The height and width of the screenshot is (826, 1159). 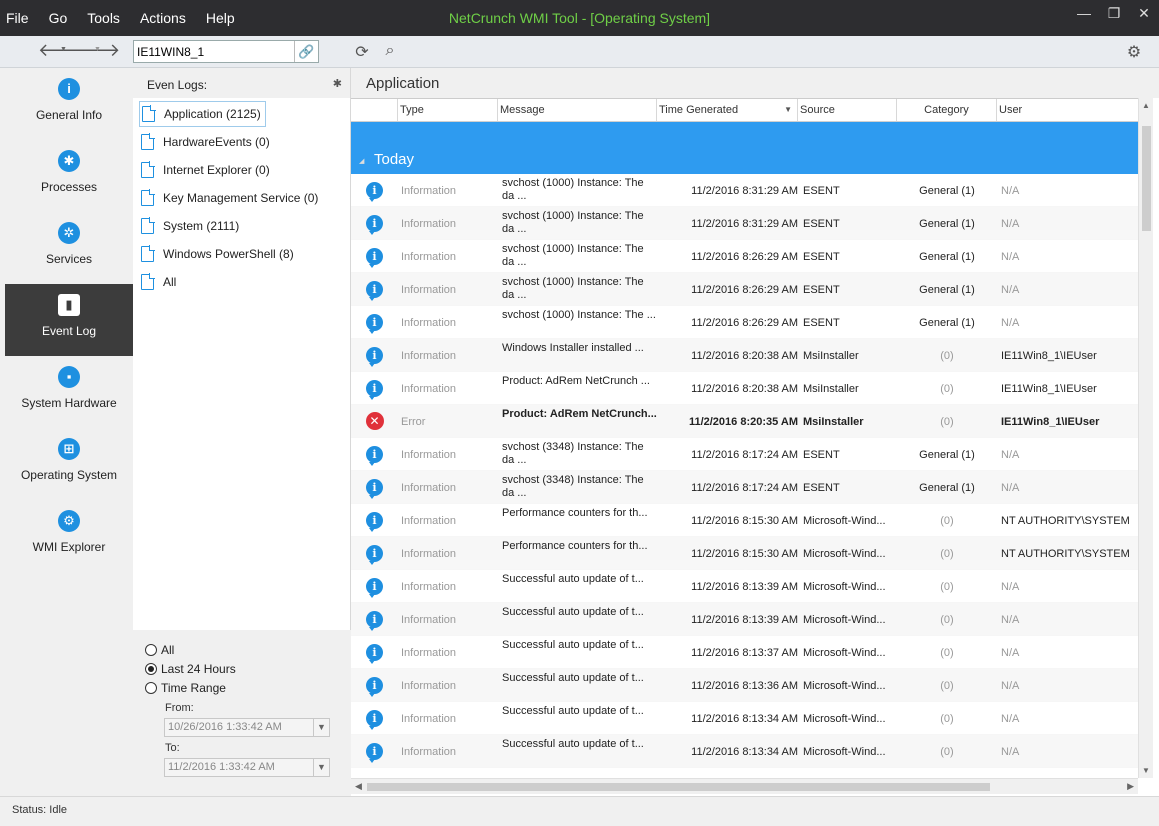 I want to click on column-header-user: User, so click(x=1067, y=110).